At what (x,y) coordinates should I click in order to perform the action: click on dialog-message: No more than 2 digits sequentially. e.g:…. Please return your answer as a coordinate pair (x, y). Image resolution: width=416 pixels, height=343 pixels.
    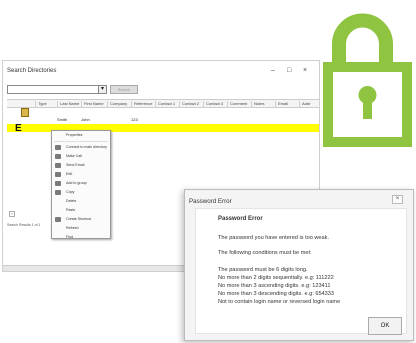
    Looking at the image, I should click on (276, 278).